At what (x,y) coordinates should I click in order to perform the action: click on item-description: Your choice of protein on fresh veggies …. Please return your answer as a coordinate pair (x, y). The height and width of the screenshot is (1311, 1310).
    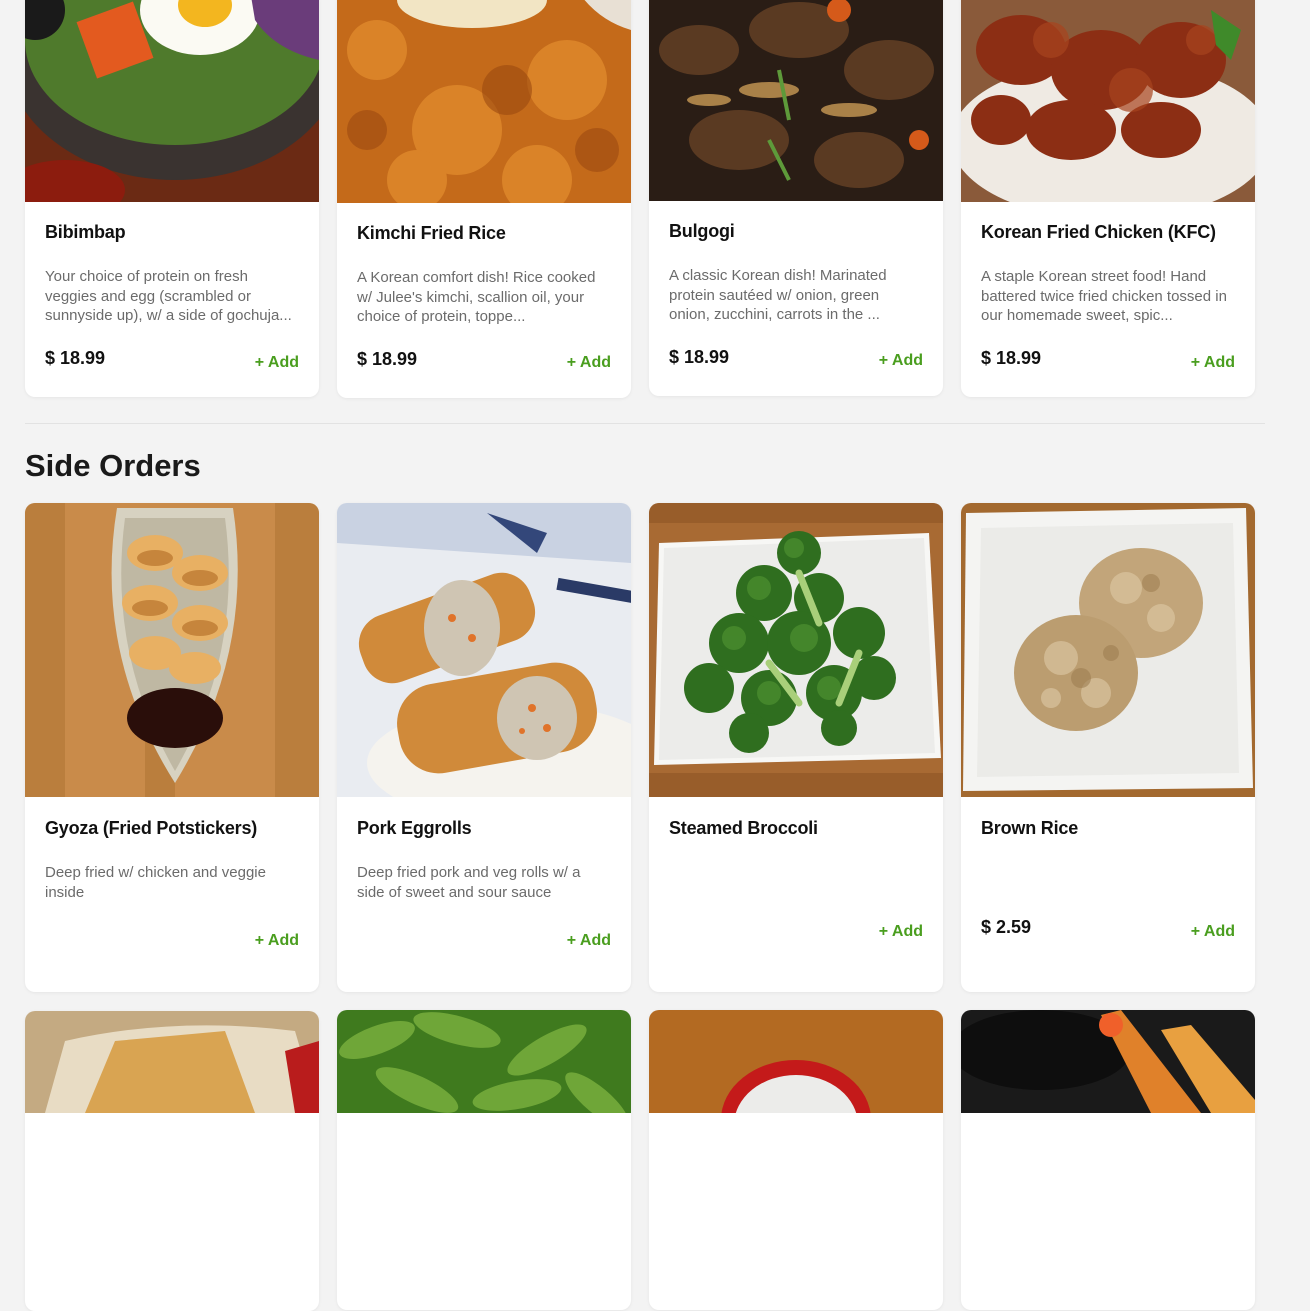
    Looking at the image, I should click on (168, 296).